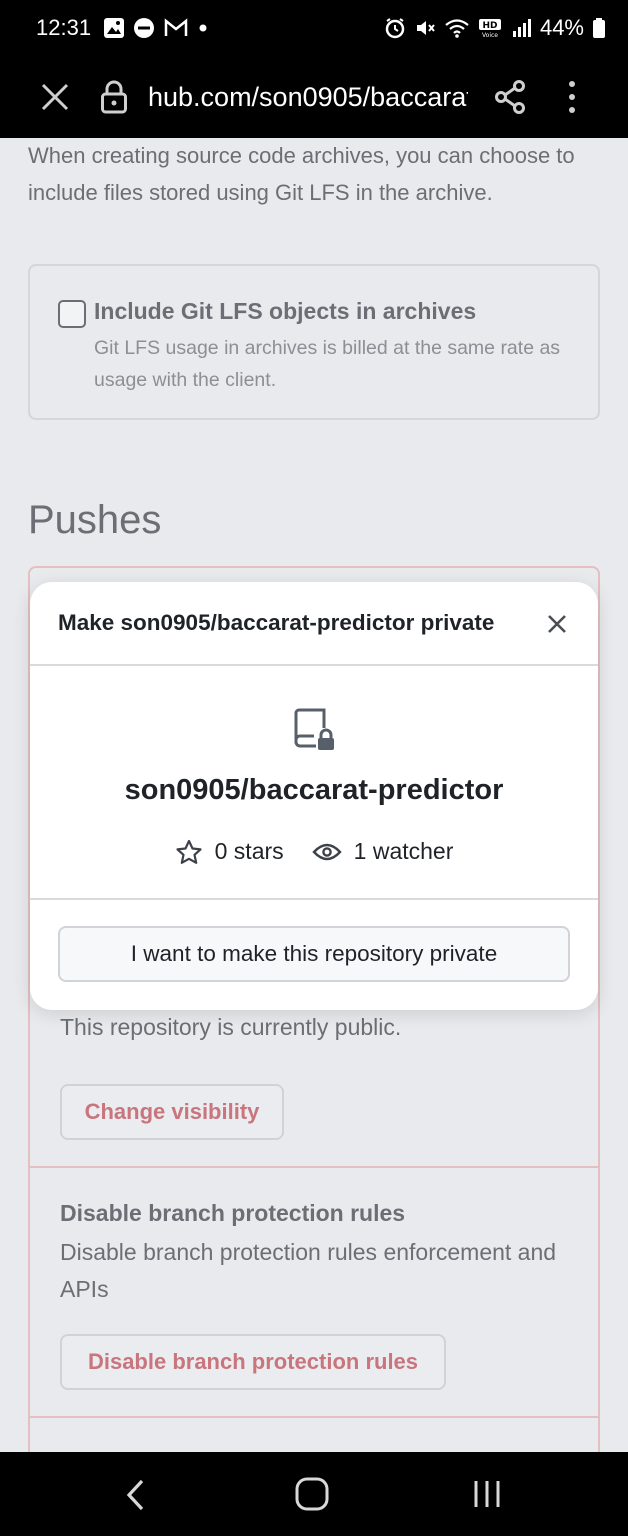  What do you see at coordinates (395, 28) in the screenshot?
I see `alarm-icon` at bounding box center [395, 28].